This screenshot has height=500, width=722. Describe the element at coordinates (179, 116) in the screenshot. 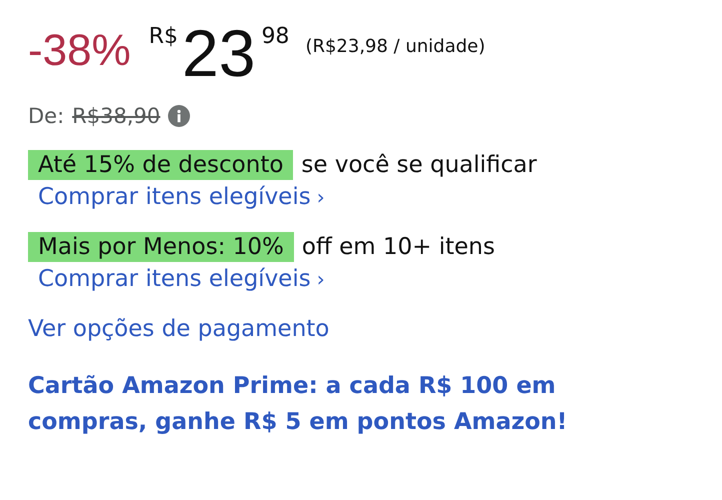

I see `info-icon` at that location.